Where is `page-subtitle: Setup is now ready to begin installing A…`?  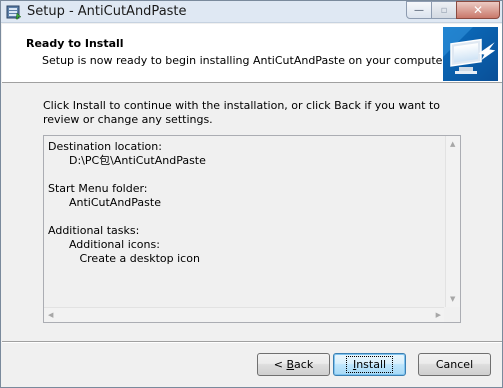 page-subtitle: Setup is now ready to begin installing A… is located at coordinates (246, 60).